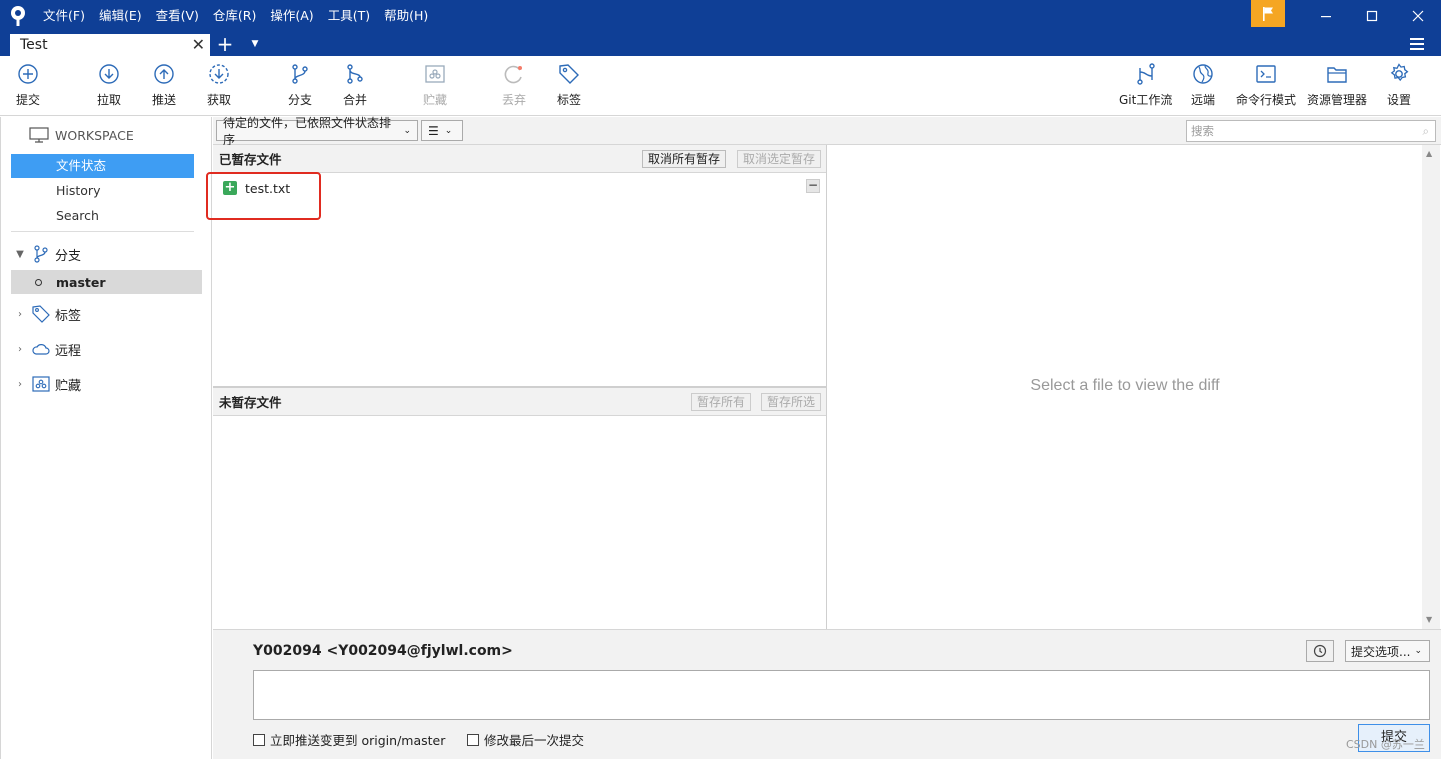  Describe the element at coordinates (1431, 387) in the screenshot. I see `diff-scrollbar: ▲ ▼` at that location.